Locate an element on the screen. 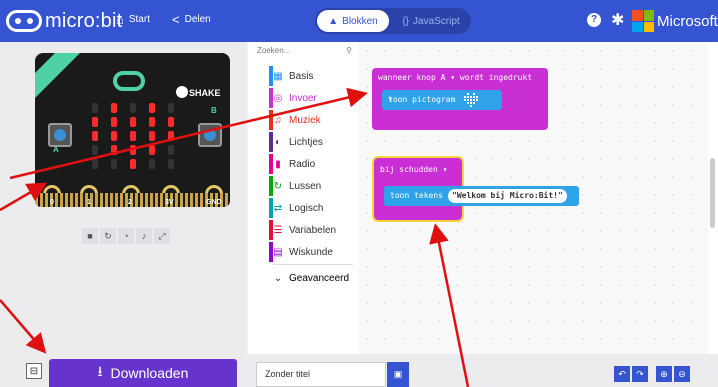 The image size is (718, 387). shuffle-icon: ⇄ is located at coordinates (278, 208).